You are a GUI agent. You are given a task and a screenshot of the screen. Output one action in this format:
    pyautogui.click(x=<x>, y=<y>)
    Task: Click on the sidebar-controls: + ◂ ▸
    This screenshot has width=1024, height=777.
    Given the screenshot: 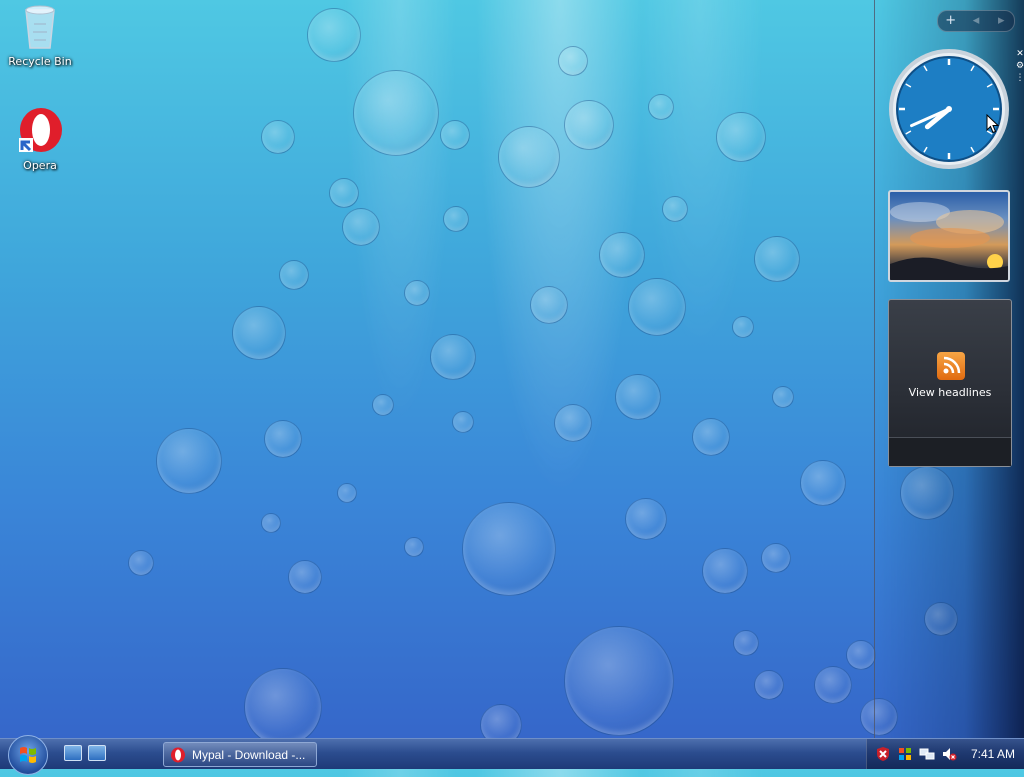 What is the action you would take?
    pyautogui.click(x=976, y=21)
    